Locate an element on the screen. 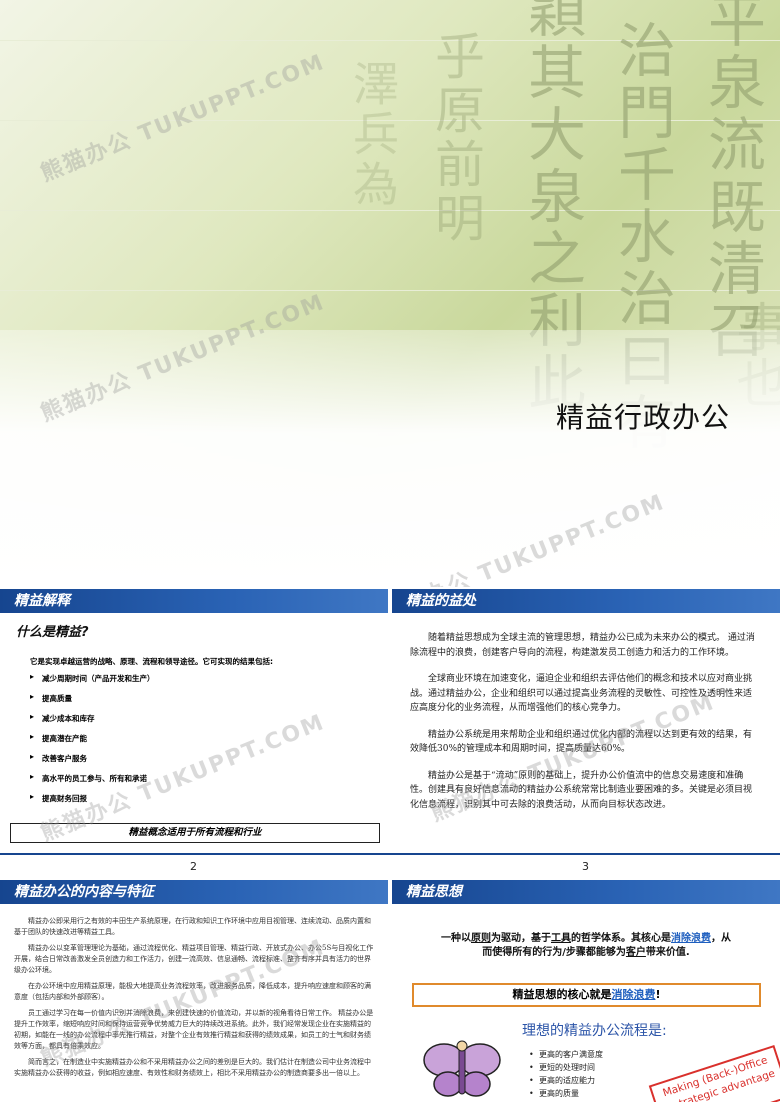  slide-header: 精益的益处 is located at coordinates (586, 601).